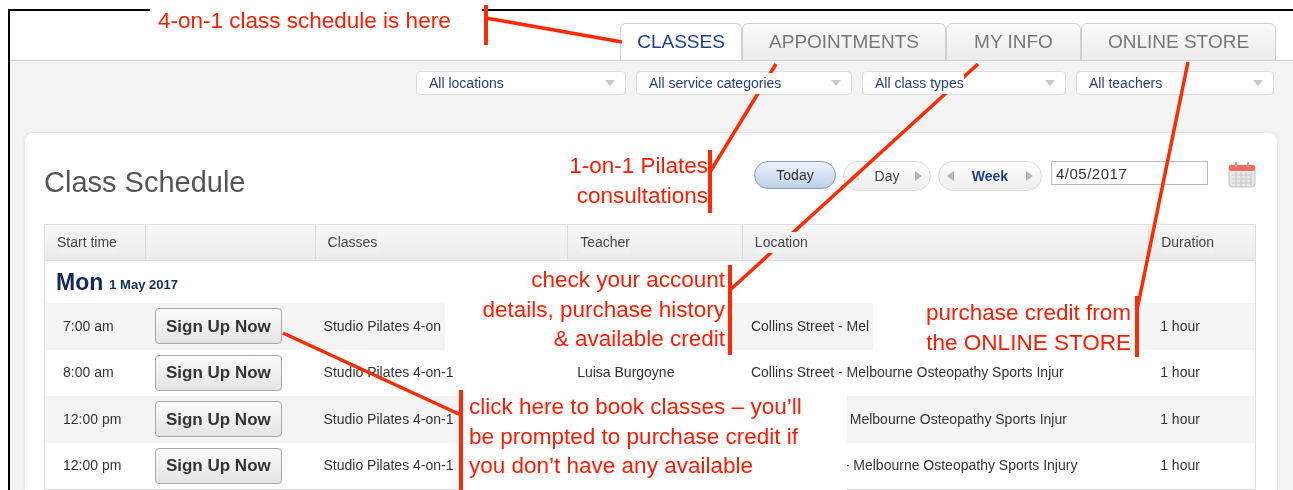 The width and height of the screenshot is (1293, 490). Describe the element at coordinates (1013, 42) in the screenshot. I see `tab: MY INFO` at that location.